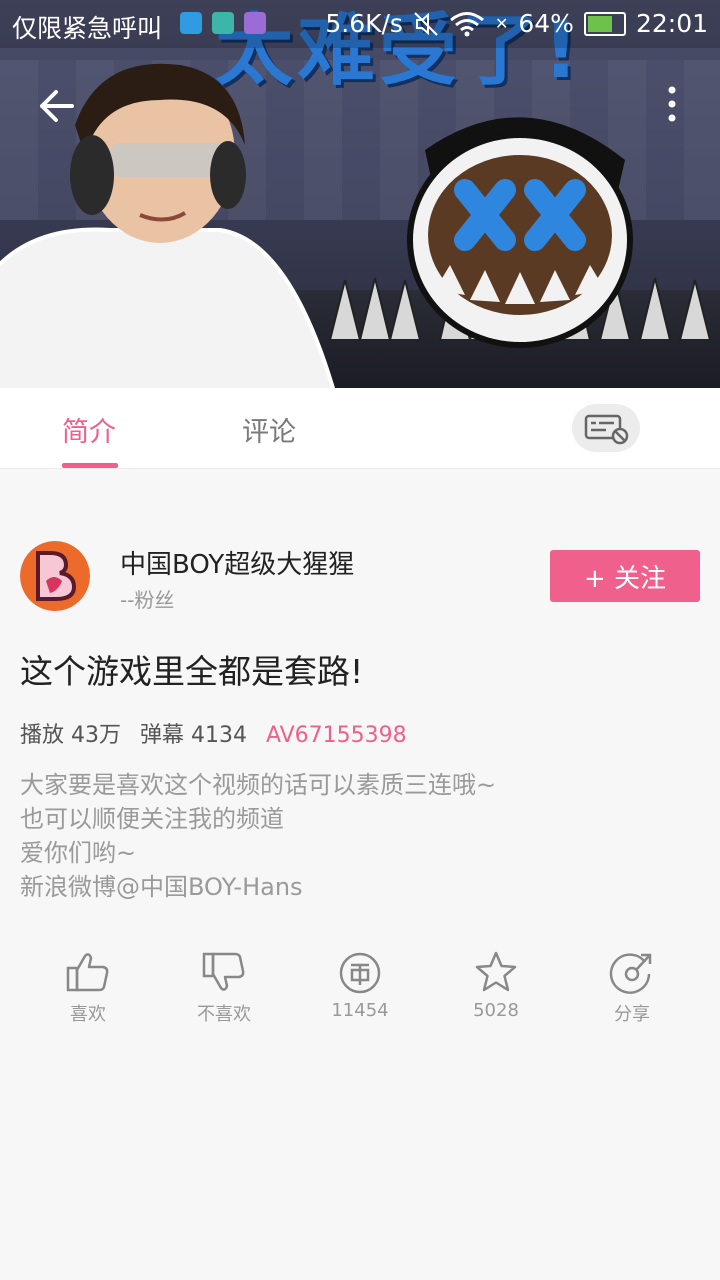 This screenshot has height=1280, width=720. What do you see at coordinates (520, 232) in the screenshot?
I see `video-monster` at bounding box center [520, 232].